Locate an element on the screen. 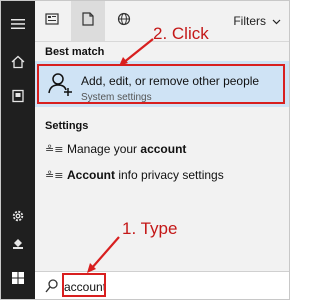 The width and height of the screenshot is (320, 300). settings-gear-icon is located at coordinates (18, 216).